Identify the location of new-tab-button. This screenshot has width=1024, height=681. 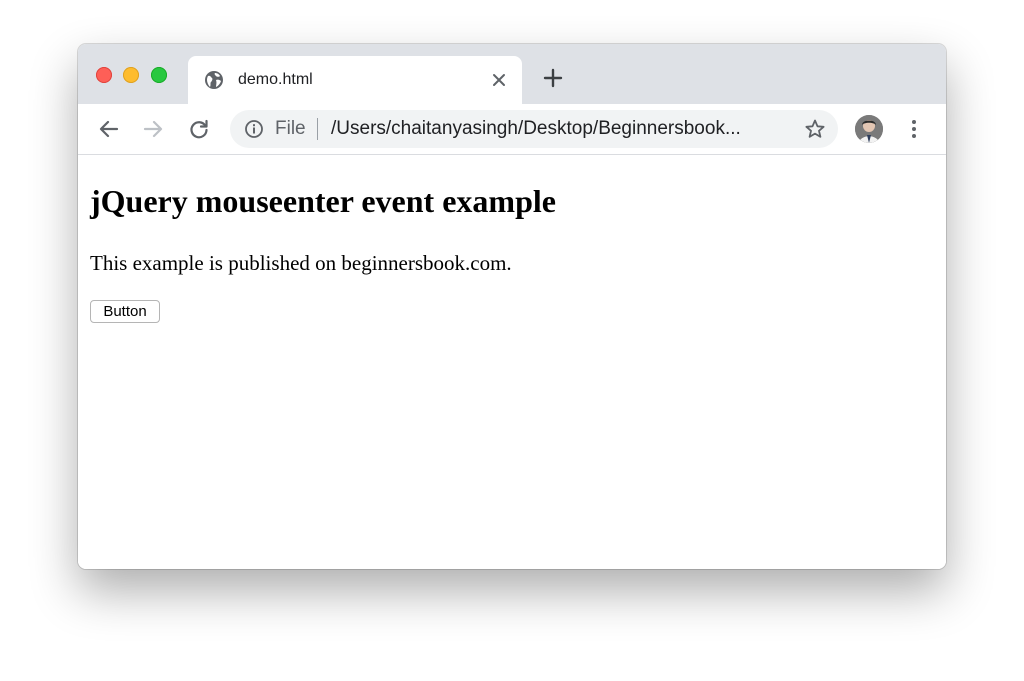
(553, 78).